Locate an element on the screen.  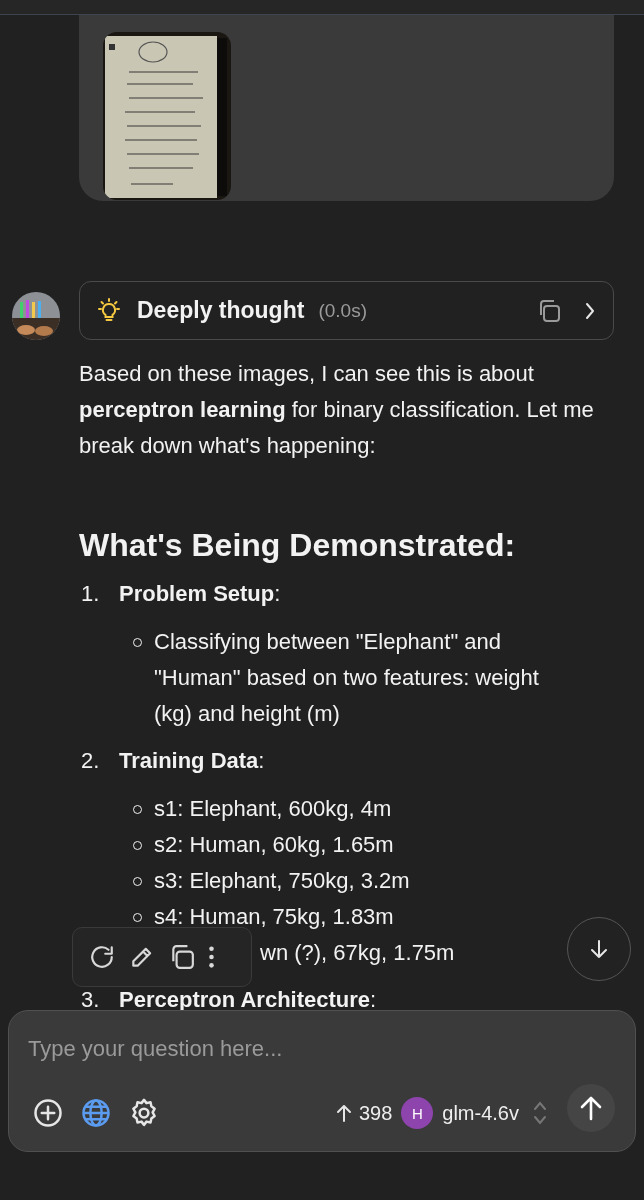
message-paragraph: Based on these images, I can see this is about perceptron learning for binary classification. Let me break down what's happening: is located at coordinates (337, 410).